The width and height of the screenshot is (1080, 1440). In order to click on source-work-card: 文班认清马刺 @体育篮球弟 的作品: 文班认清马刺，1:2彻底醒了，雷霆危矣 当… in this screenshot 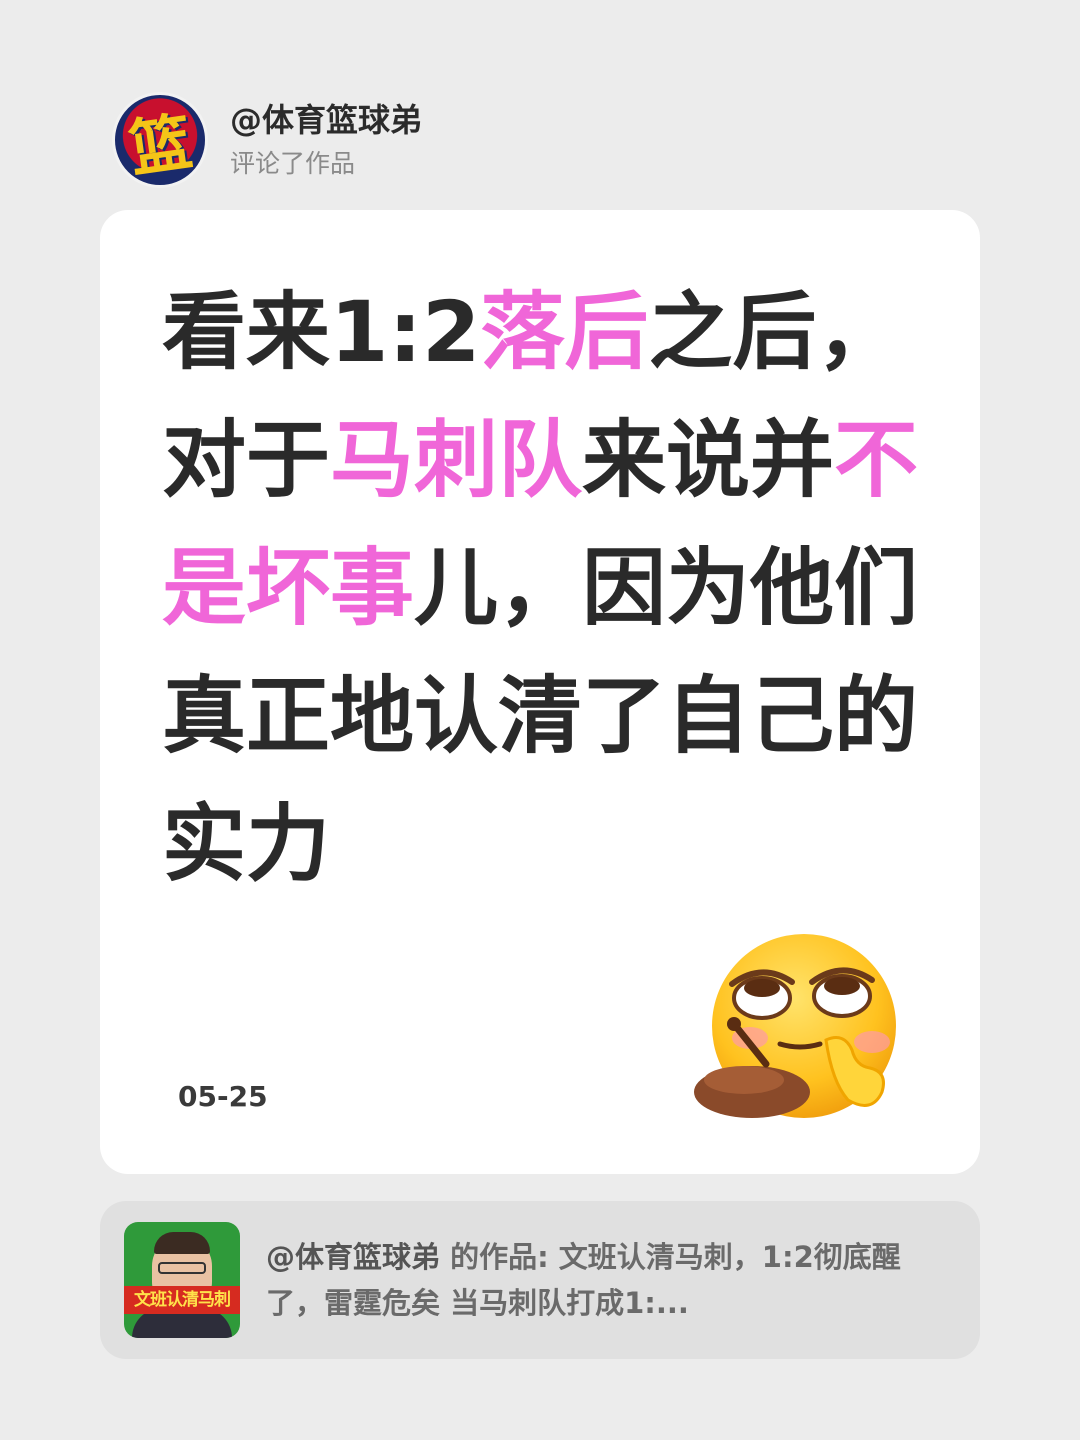, I will do `click(540, 1280)`.